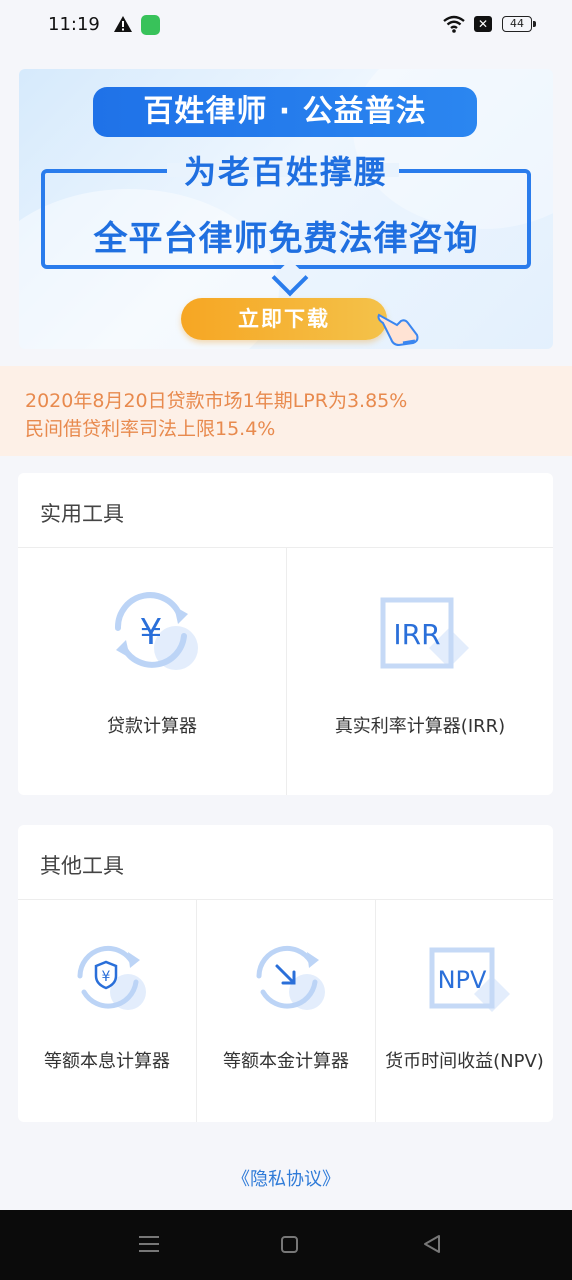 Image resolution: width=572 pixels, height=1280 pixels. I want to click on irr-icon-text: IRR, so click(416, 634).